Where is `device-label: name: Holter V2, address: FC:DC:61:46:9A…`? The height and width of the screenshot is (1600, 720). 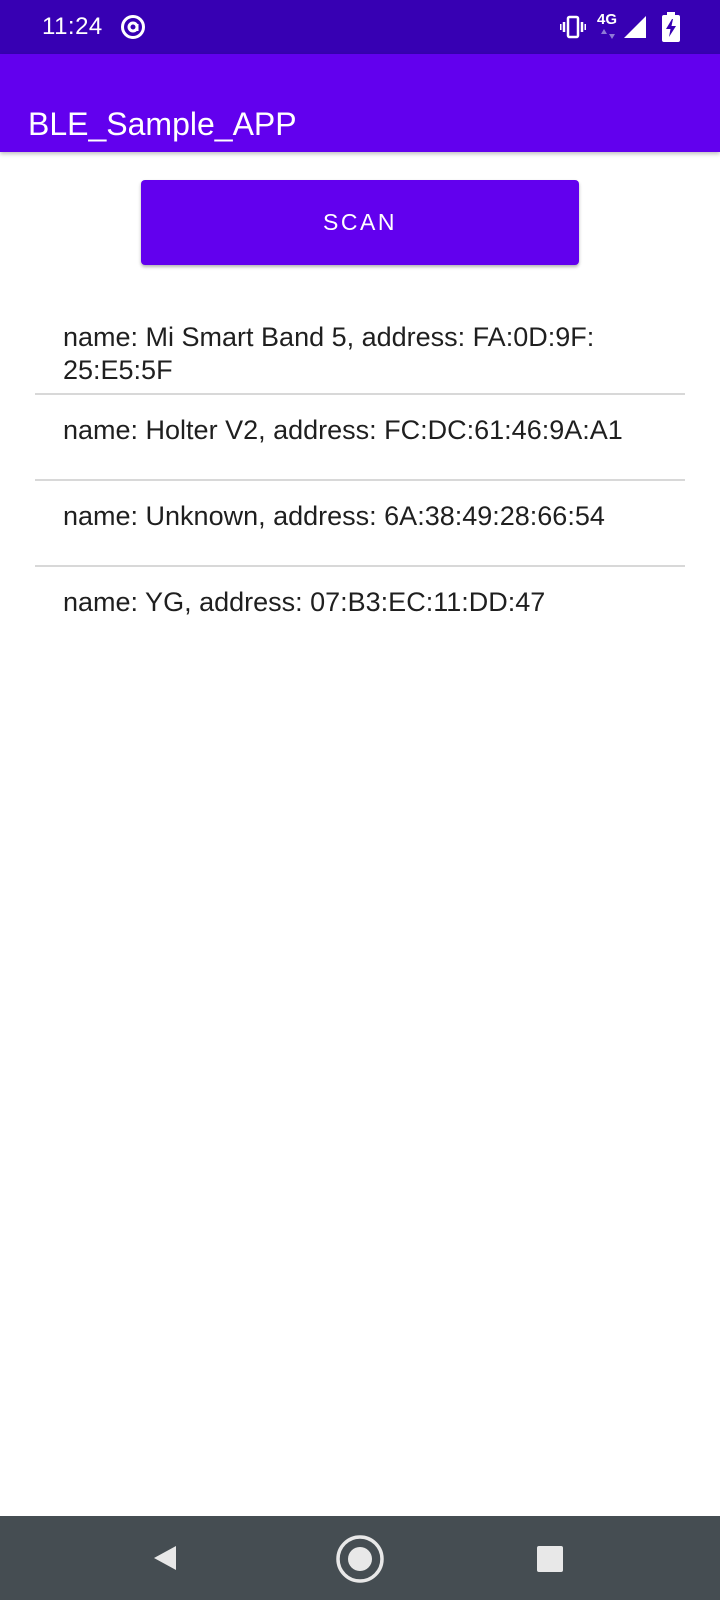 device-label: name: Holter V2, address: FC:DC:61:46:9A… is located at coordinates (343, 430).